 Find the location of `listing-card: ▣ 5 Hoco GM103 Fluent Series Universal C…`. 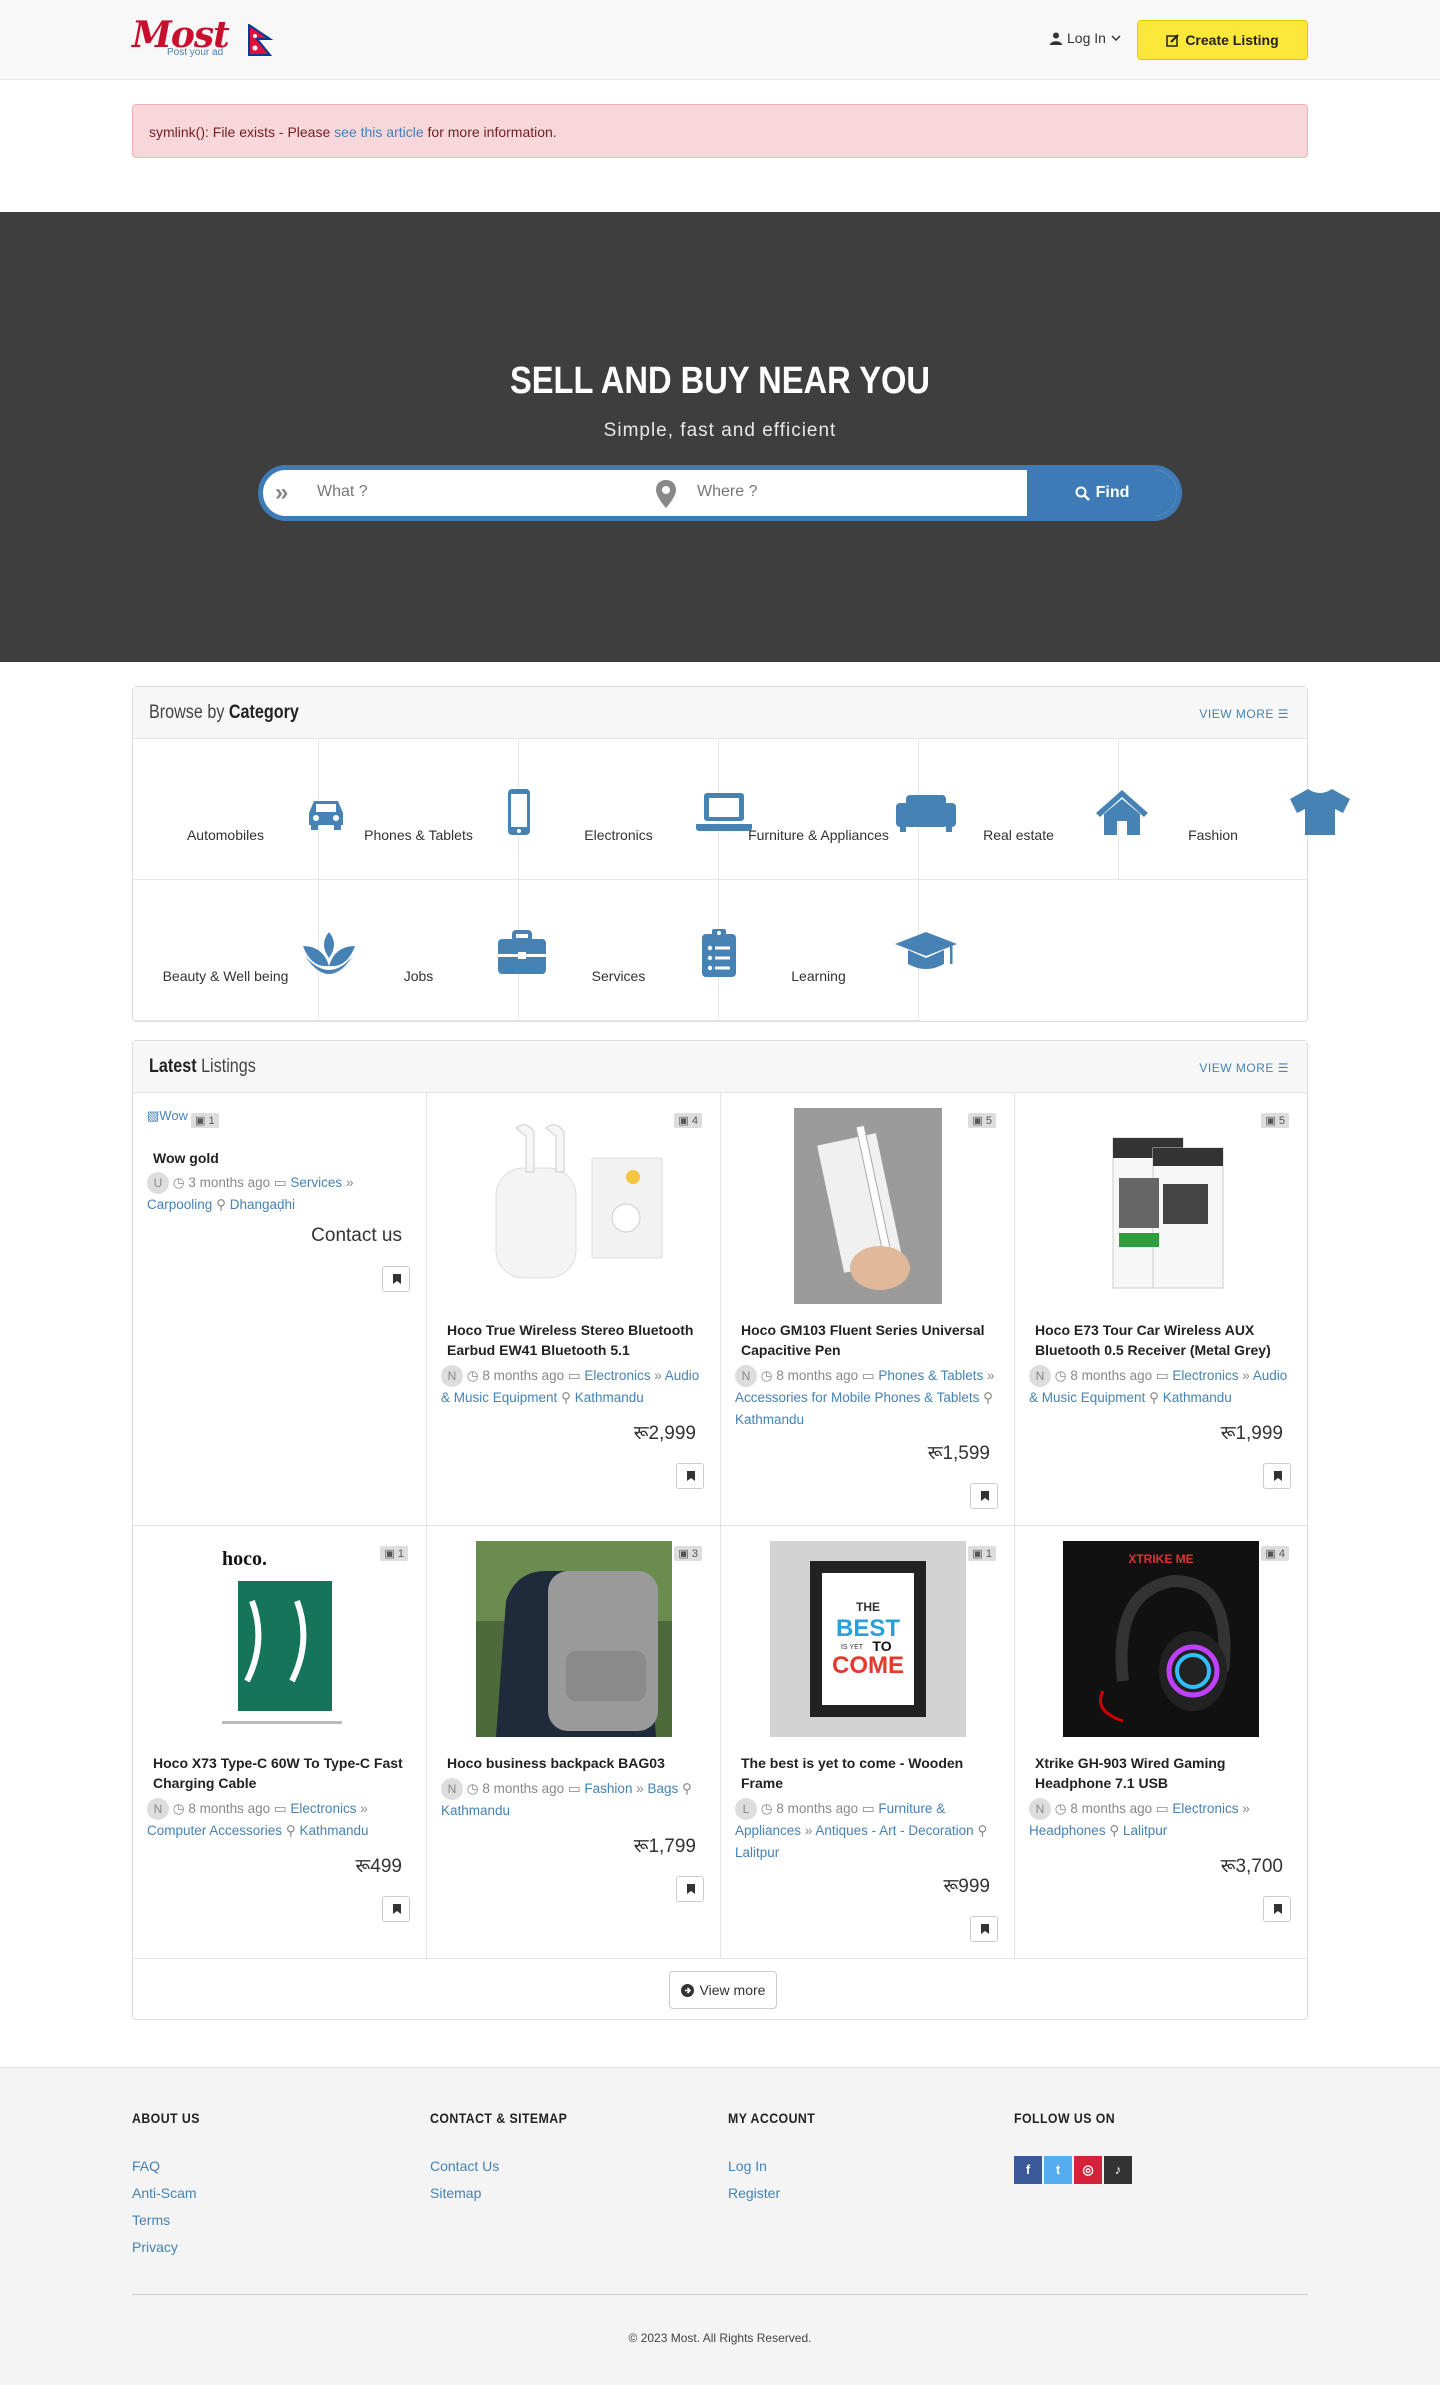

listing-card: ▣ 5 Hoco GM103 Fluent Series Universal C… is located at coordinates (868, 1309).